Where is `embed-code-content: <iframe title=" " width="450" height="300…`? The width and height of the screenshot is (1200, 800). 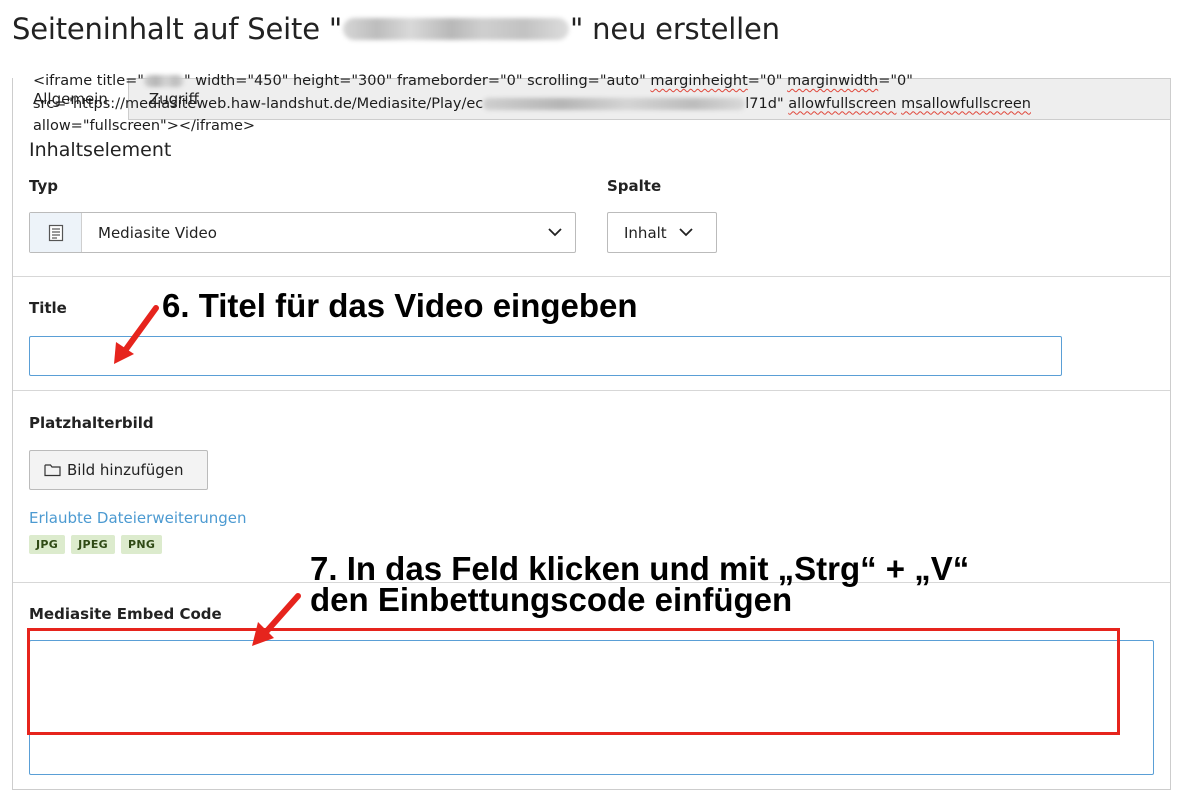 embed-code-content: <iframe title=" " width="450" height="300… is located at coordinates (563, 104).